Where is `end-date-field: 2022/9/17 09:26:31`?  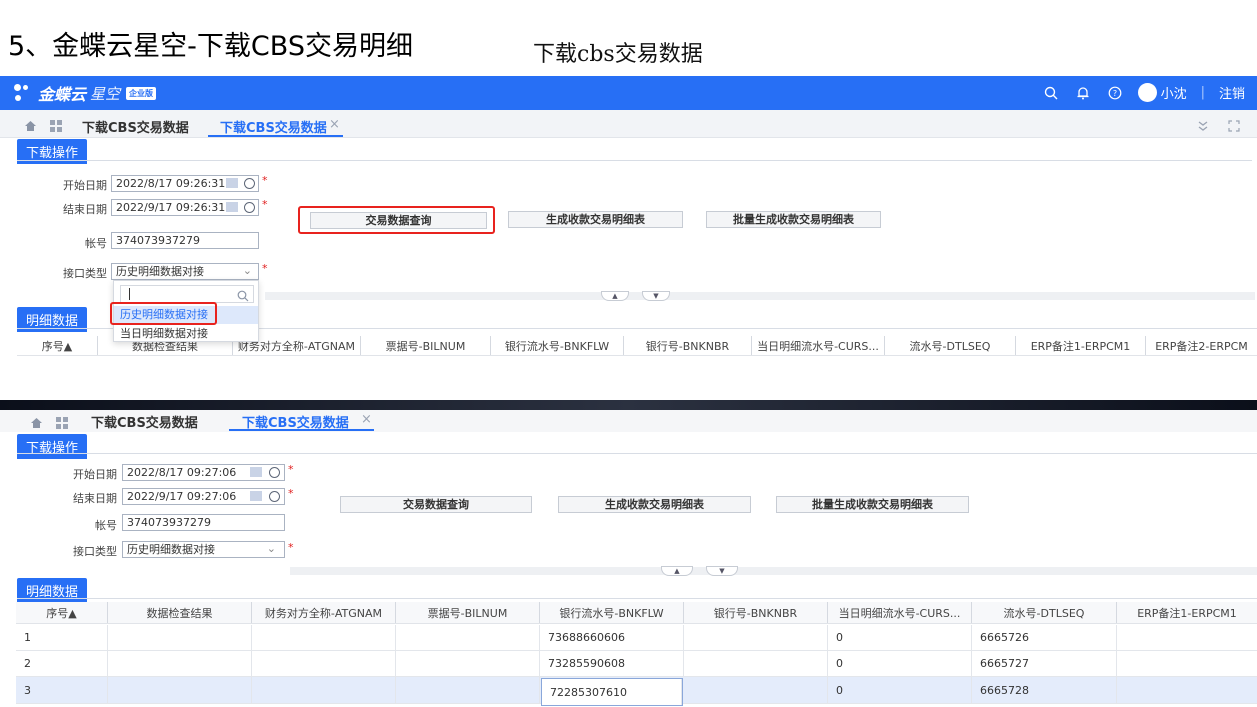
end-date-field: 2022/9/17 09:26:31 is located at coordinates (185, 207).